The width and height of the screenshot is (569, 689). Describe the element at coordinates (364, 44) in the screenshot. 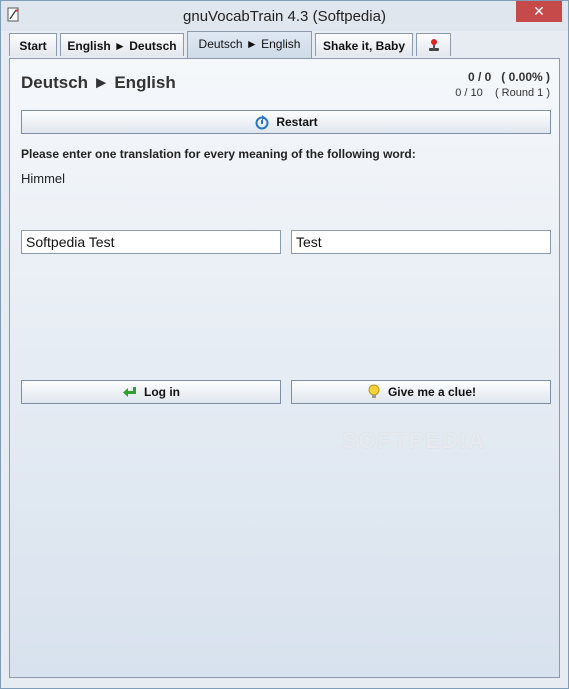

I see `tab-shake-it-baby: Shake it, Baby` at that location.